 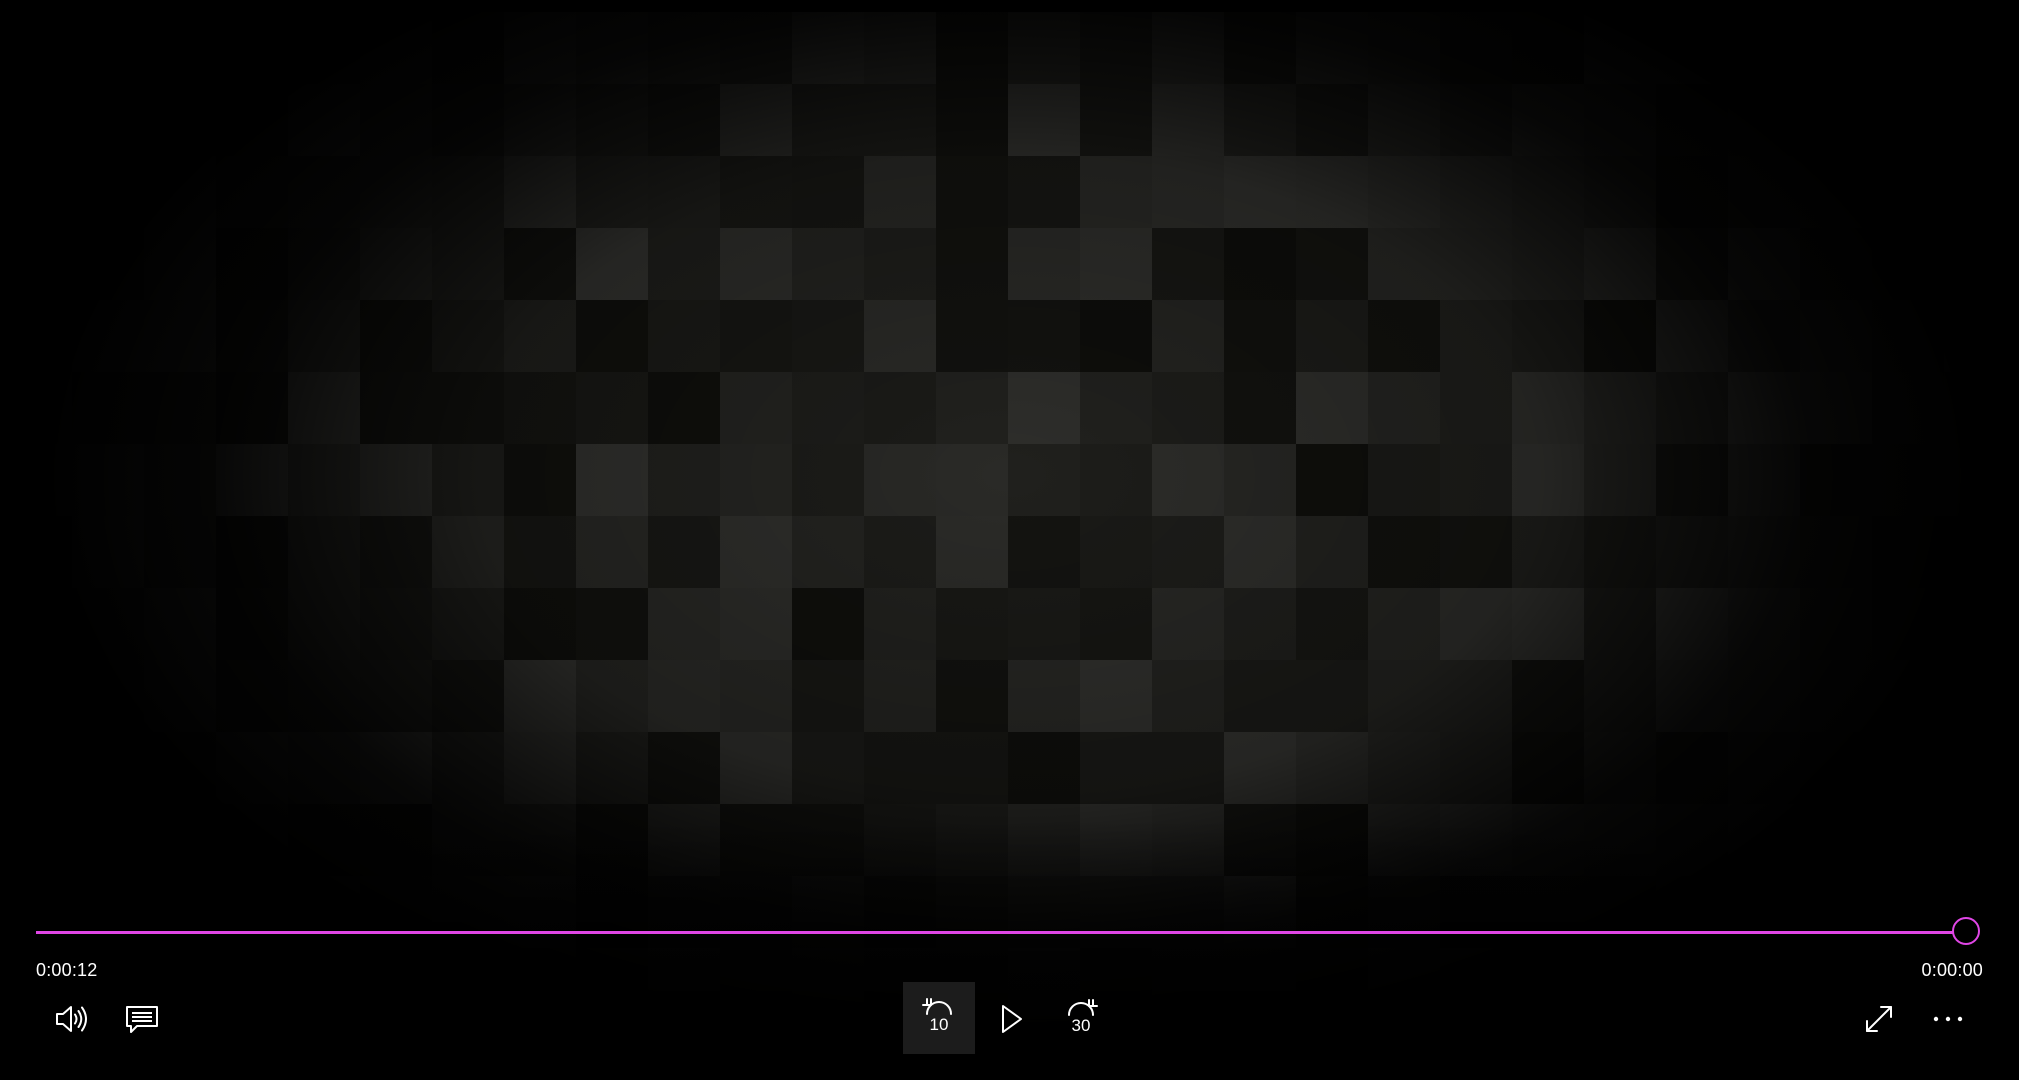 I want to click on skip-back-button: 10, so click(x=939, y=1018).